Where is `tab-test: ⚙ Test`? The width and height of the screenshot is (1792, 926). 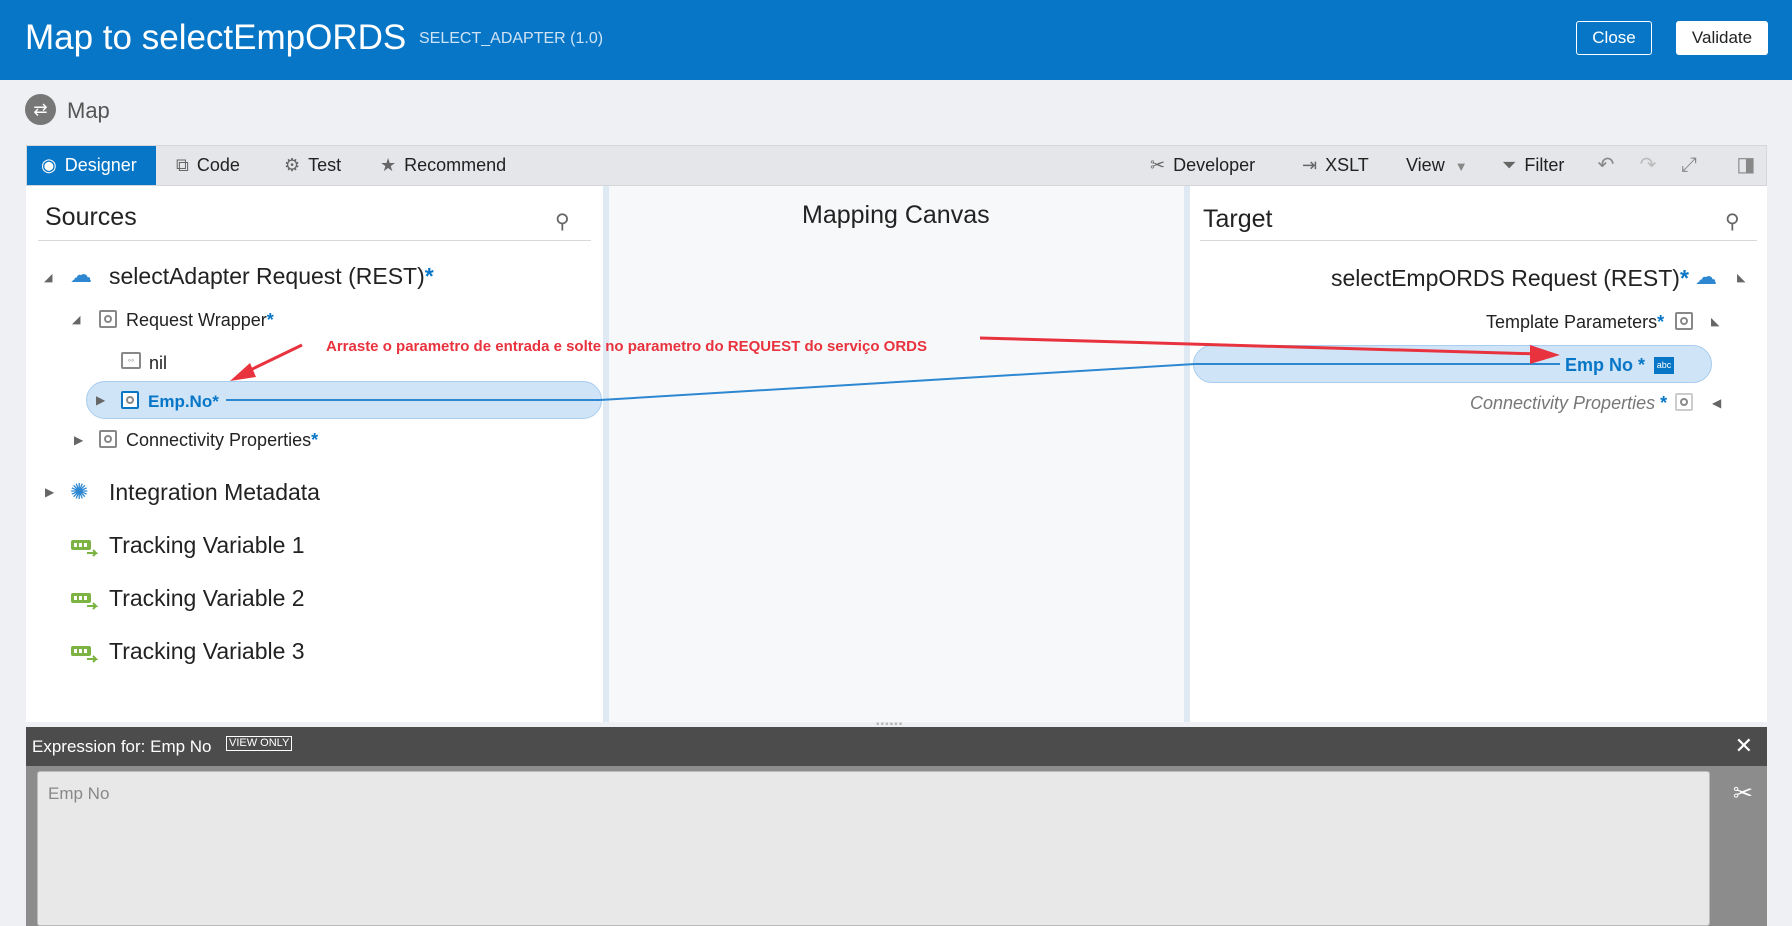
tab-test: ⚙ Test is located at coordinates (312, 165).